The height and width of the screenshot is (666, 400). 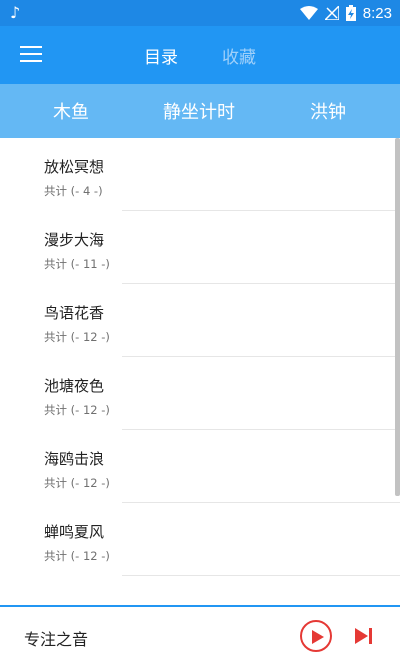 What do you see at coordinates (74, 386) in the screenshot?
I see `list-item-title: 池塘夜色` at bounding box center [74, 386].